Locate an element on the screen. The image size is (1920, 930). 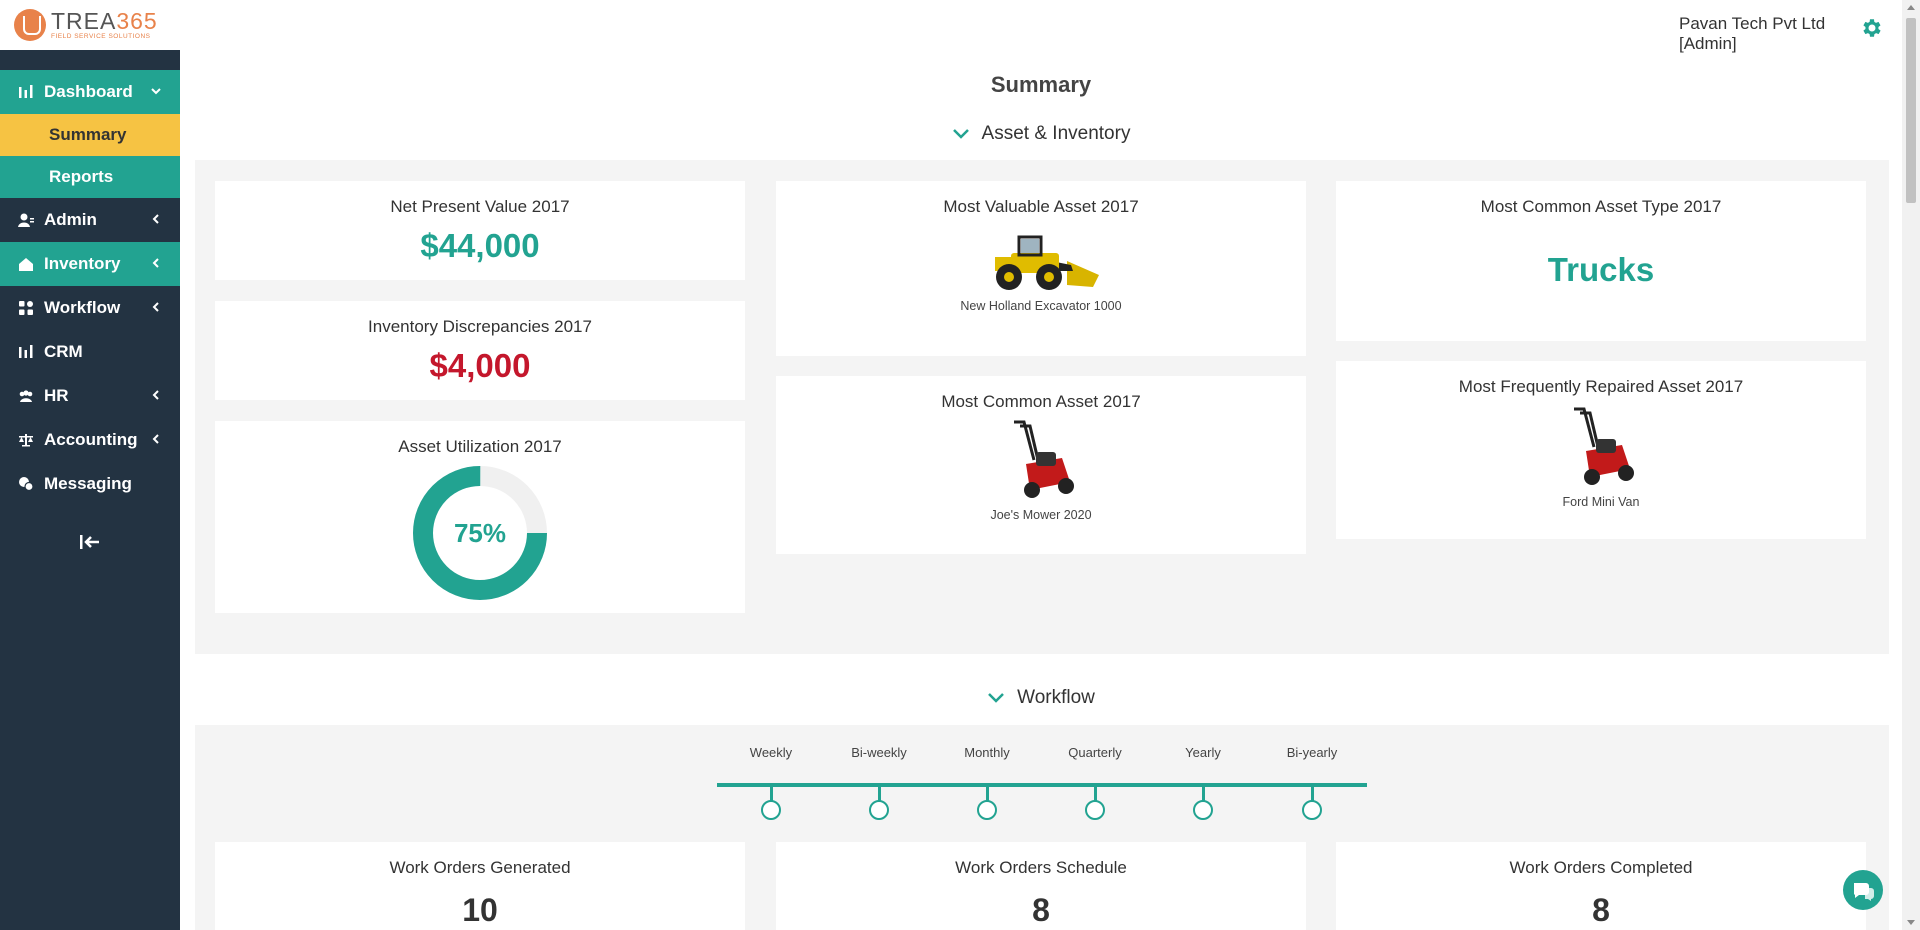
user-icon is located at coordinates (26, 220).